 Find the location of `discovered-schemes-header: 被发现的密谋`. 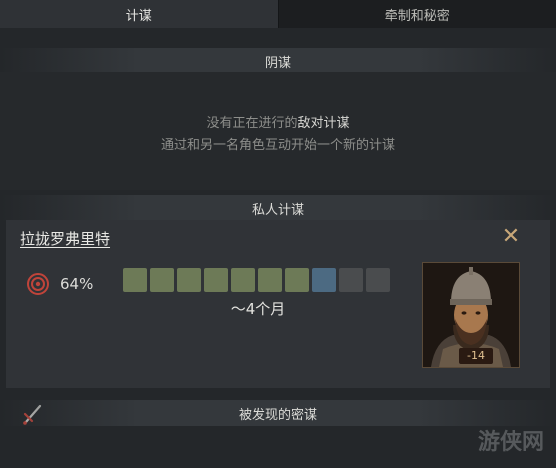

discovered-schemes-header: 被发现的密谋 is located at coordinates (278, 413).